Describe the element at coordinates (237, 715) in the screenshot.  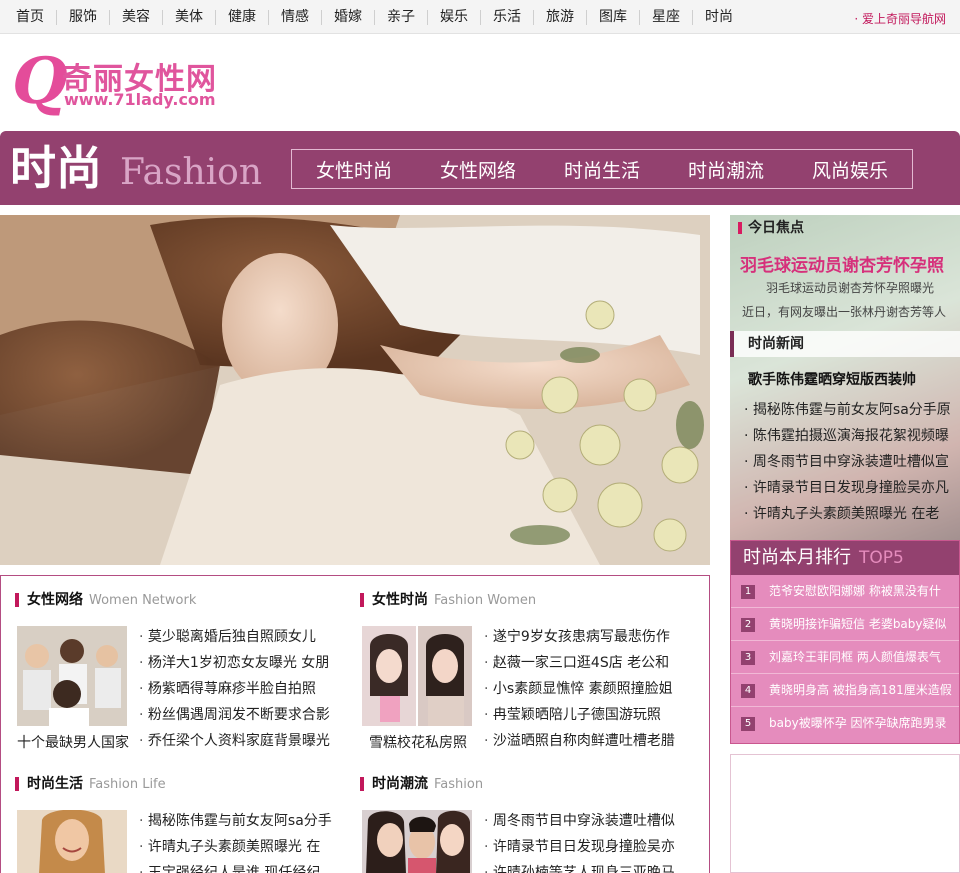
I see `list-item: 粉丝偶遇周润发不断要求合影` at that location.